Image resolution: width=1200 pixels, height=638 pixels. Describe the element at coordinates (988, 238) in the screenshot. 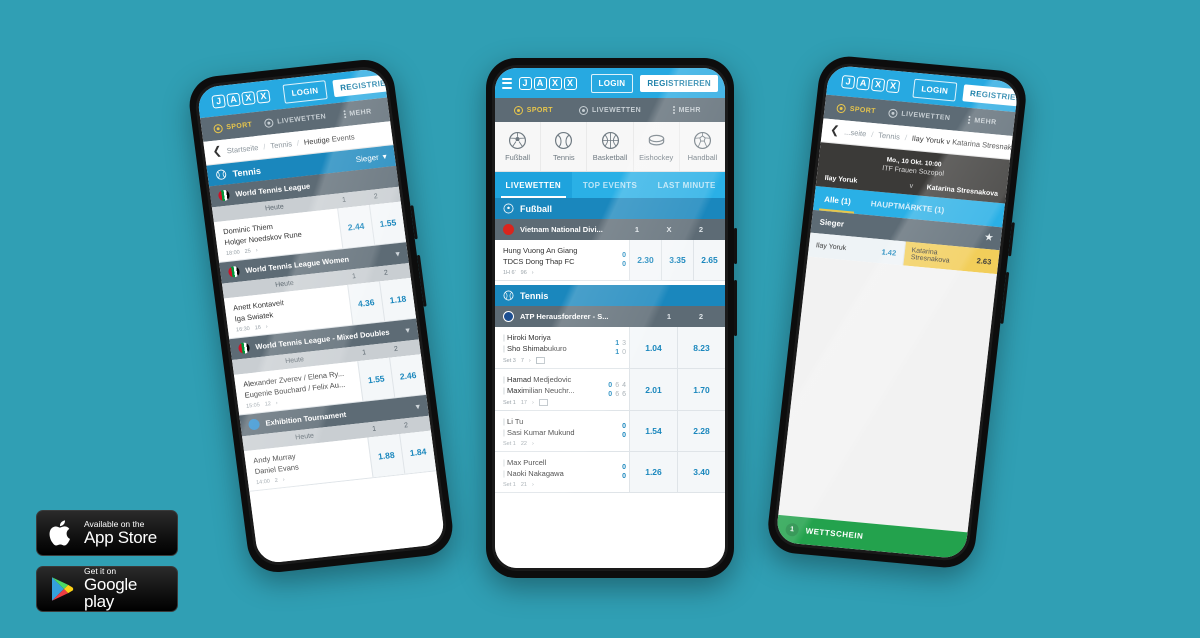

I see `star-icon: ★` at that location.